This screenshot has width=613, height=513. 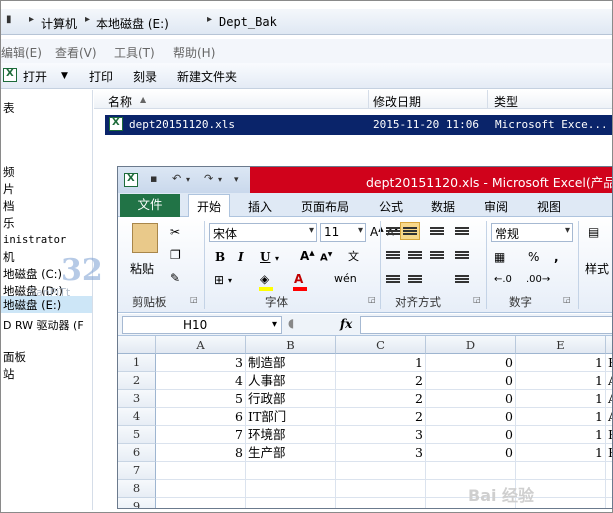 I want to click on tab-review: 审阅, so click(x=496, y=206).